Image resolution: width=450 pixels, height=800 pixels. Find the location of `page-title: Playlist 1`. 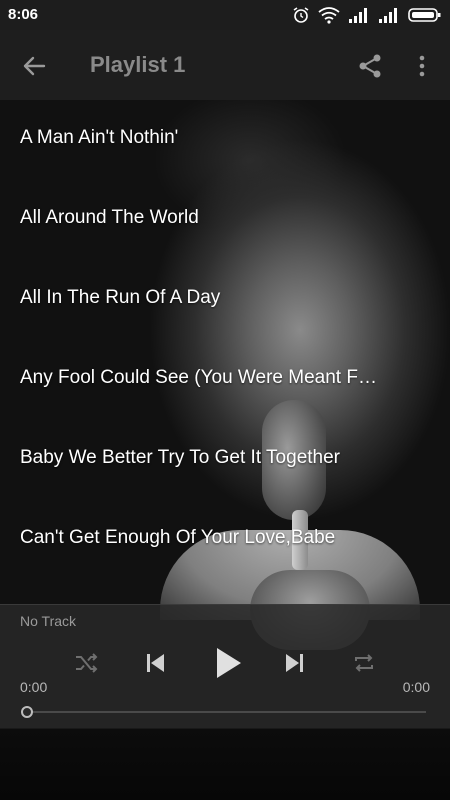

page-title: Playlist 1 is located at coordinates (138, 64).